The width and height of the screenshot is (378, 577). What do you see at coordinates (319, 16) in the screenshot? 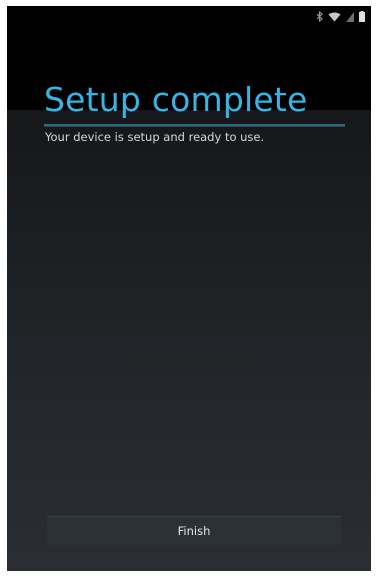
I see `bluetooth-icon` at bounding box center [319, 16].